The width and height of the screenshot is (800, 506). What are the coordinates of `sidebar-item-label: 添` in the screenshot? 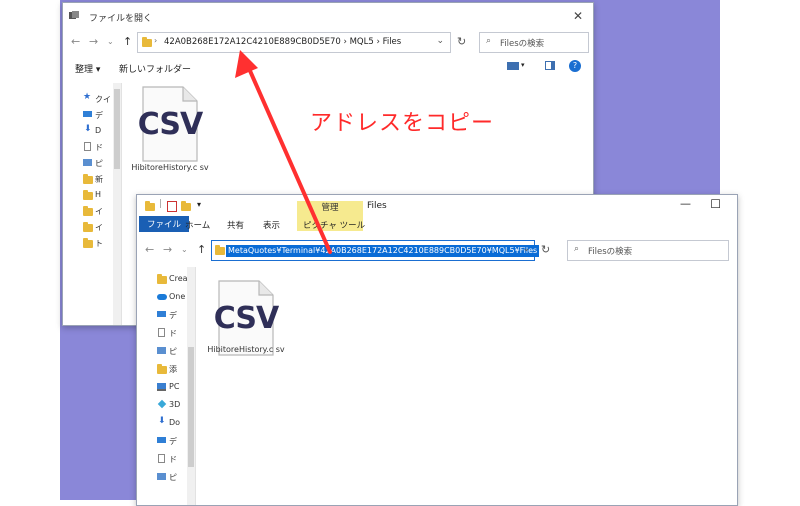 It's located at (173, 369).